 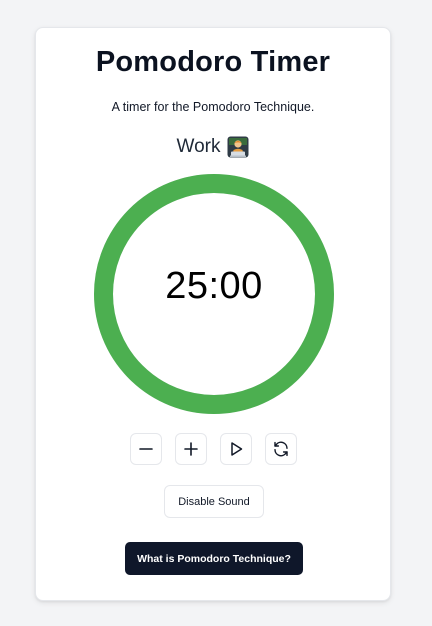 I want to click on decrease-time-button, so click(x=146, y=449).